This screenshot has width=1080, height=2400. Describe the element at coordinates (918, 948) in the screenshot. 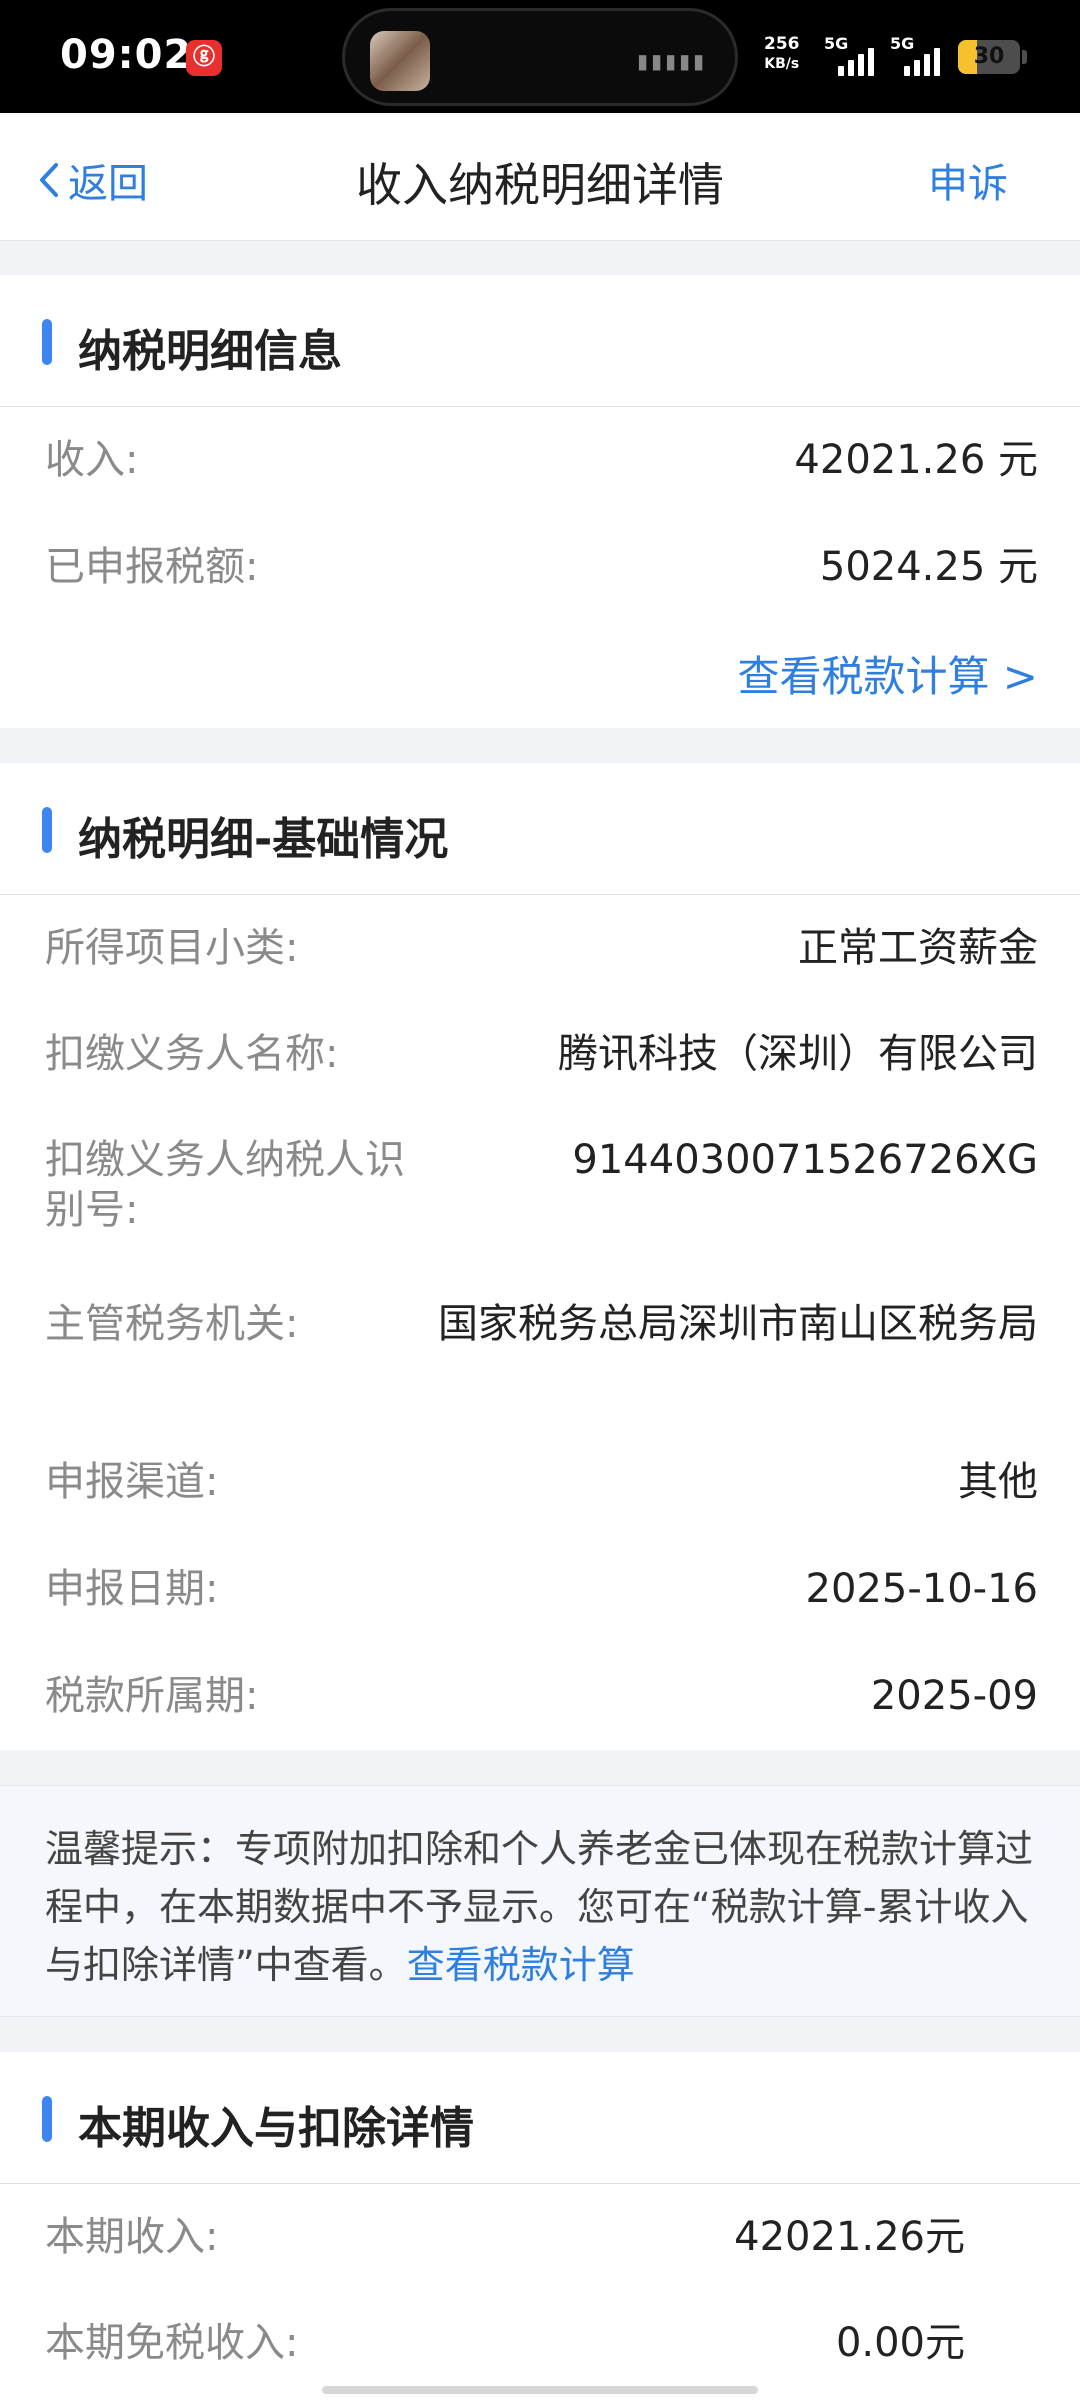

I see `row-value: 正常工资薪金` at that location.